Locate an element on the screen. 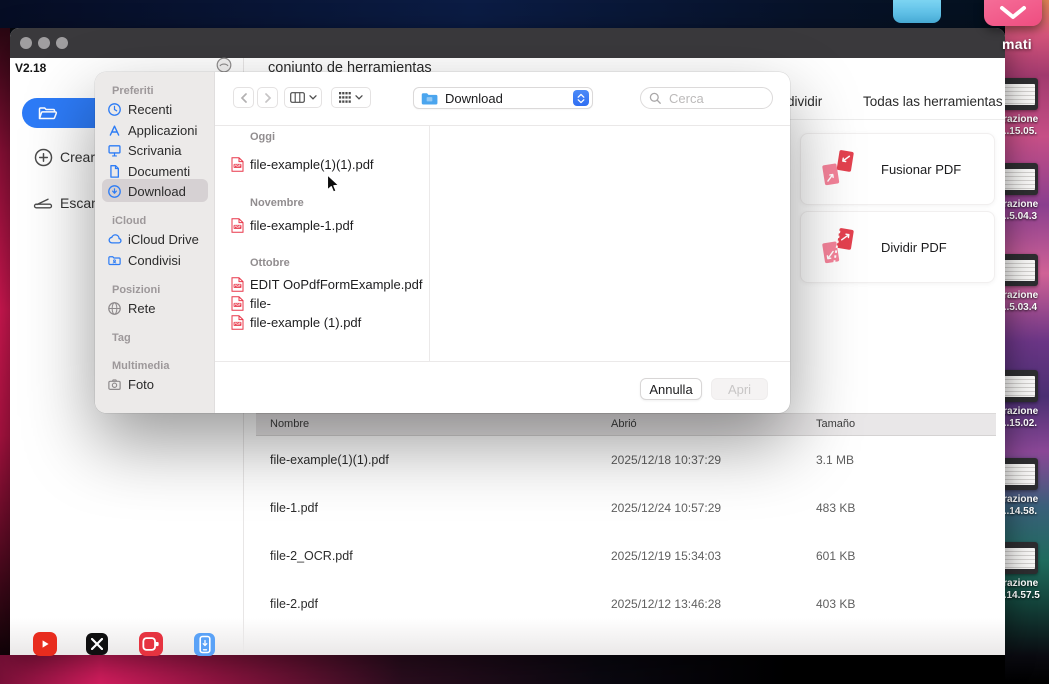 Image resolution: width=1049 pixels, height=684 pixels. sidebar-item-icloud-drive: iCloud Drive is located at coordinates (153, 239).